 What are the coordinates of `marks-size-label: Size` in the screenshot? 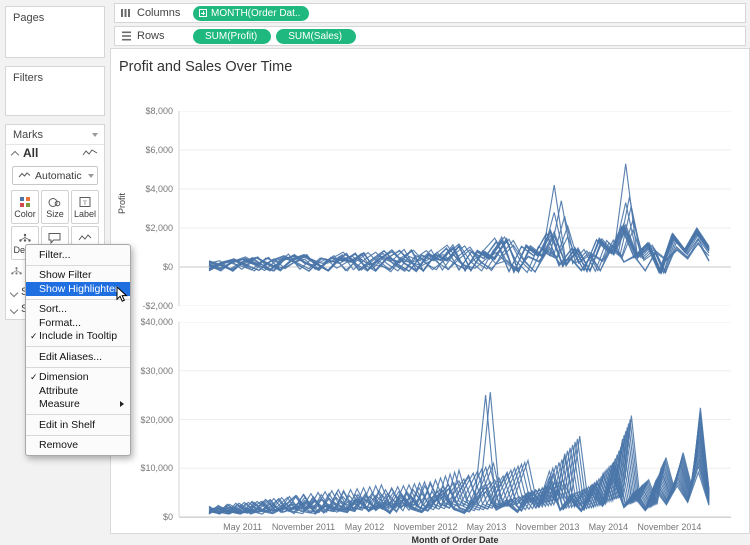 It's located at (55, 213).